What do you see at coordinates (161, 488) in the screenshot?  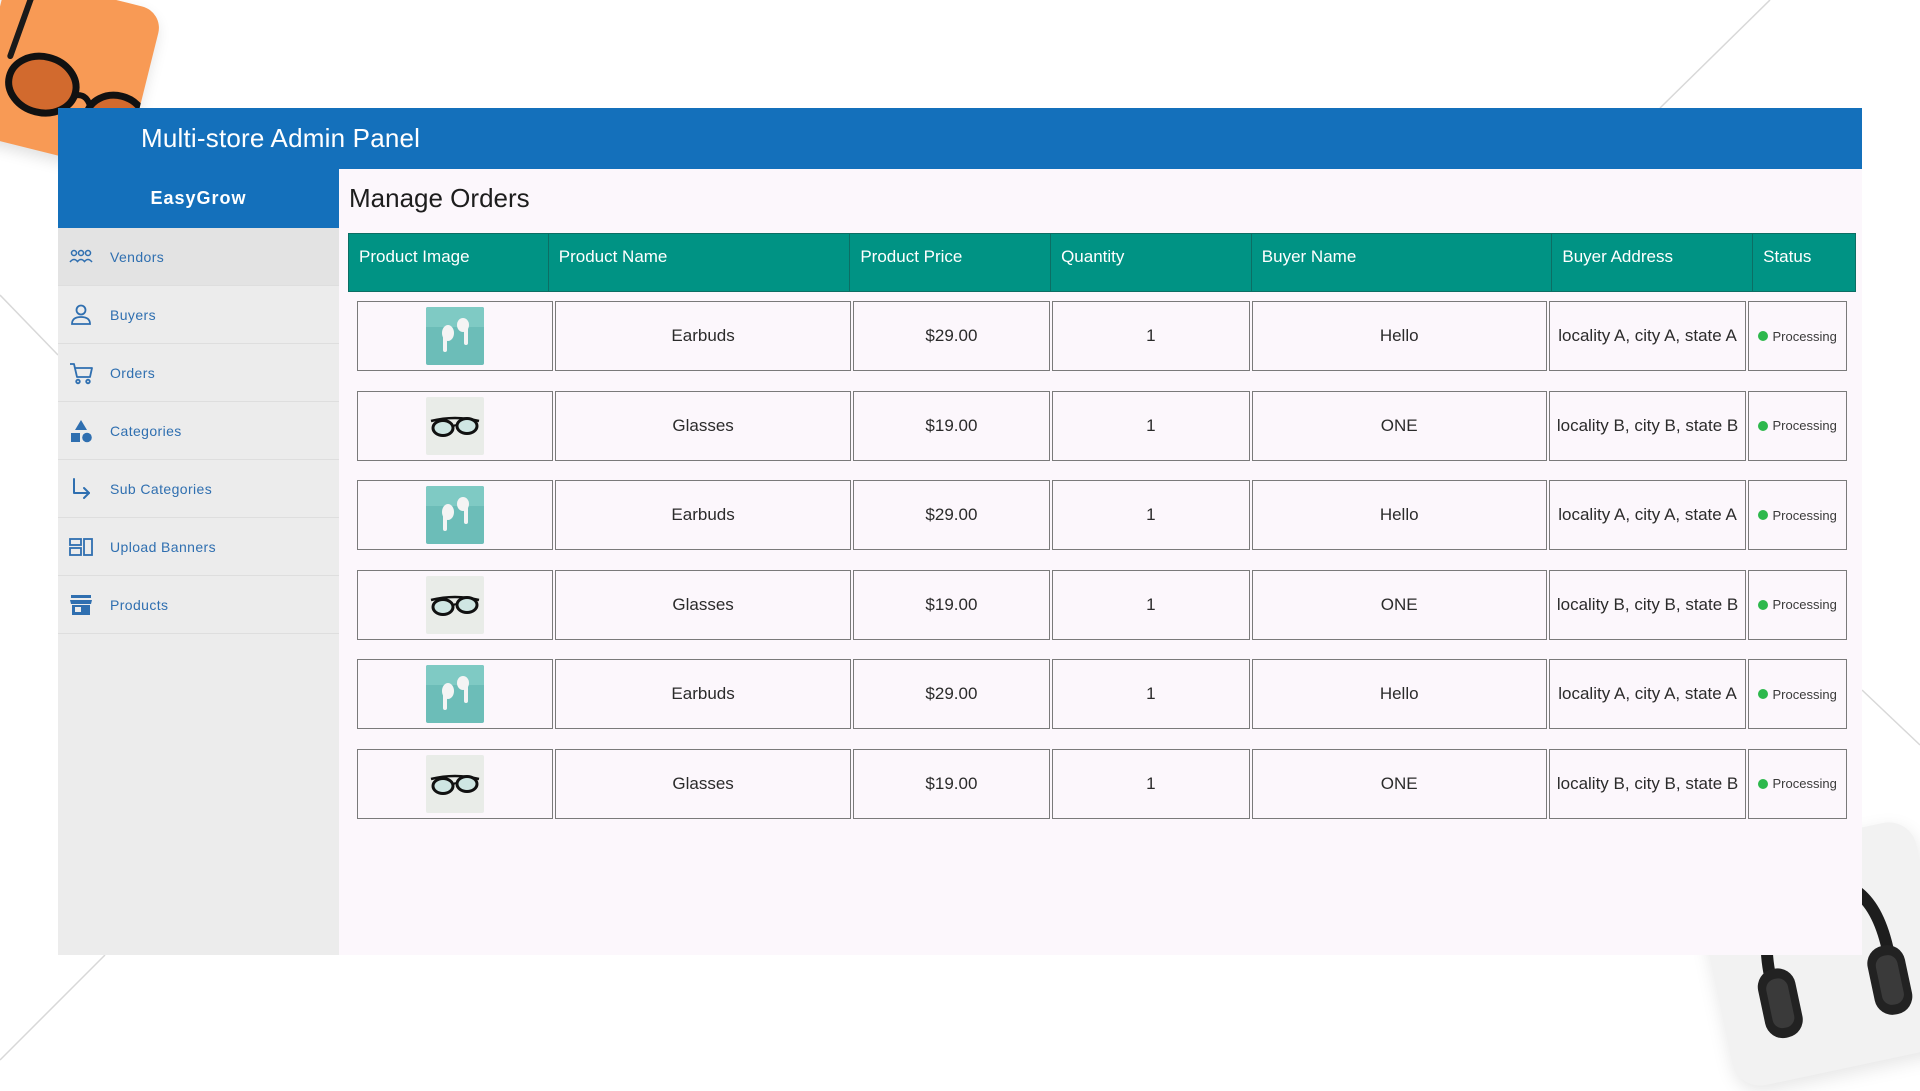 I see `sidebar-item-label: Sub Categories` at bounding box center [161, 488].